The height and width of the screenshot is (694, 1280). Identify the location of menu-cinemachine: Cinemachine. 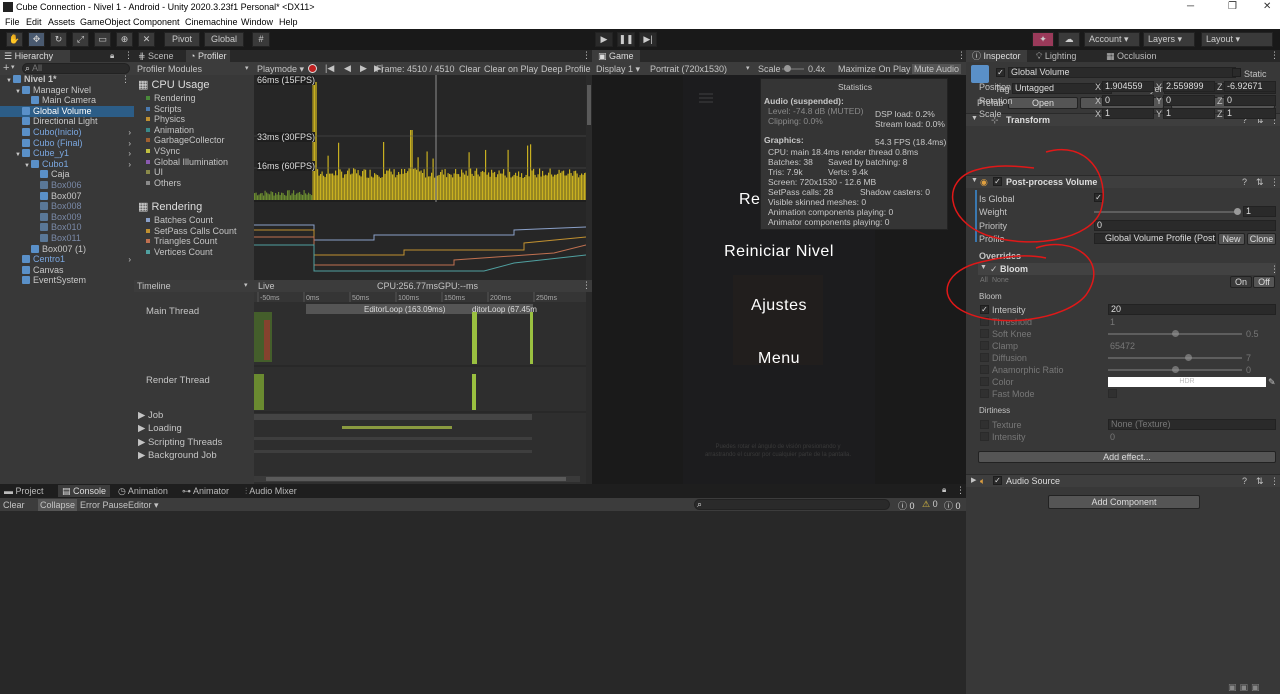
(211, 22).